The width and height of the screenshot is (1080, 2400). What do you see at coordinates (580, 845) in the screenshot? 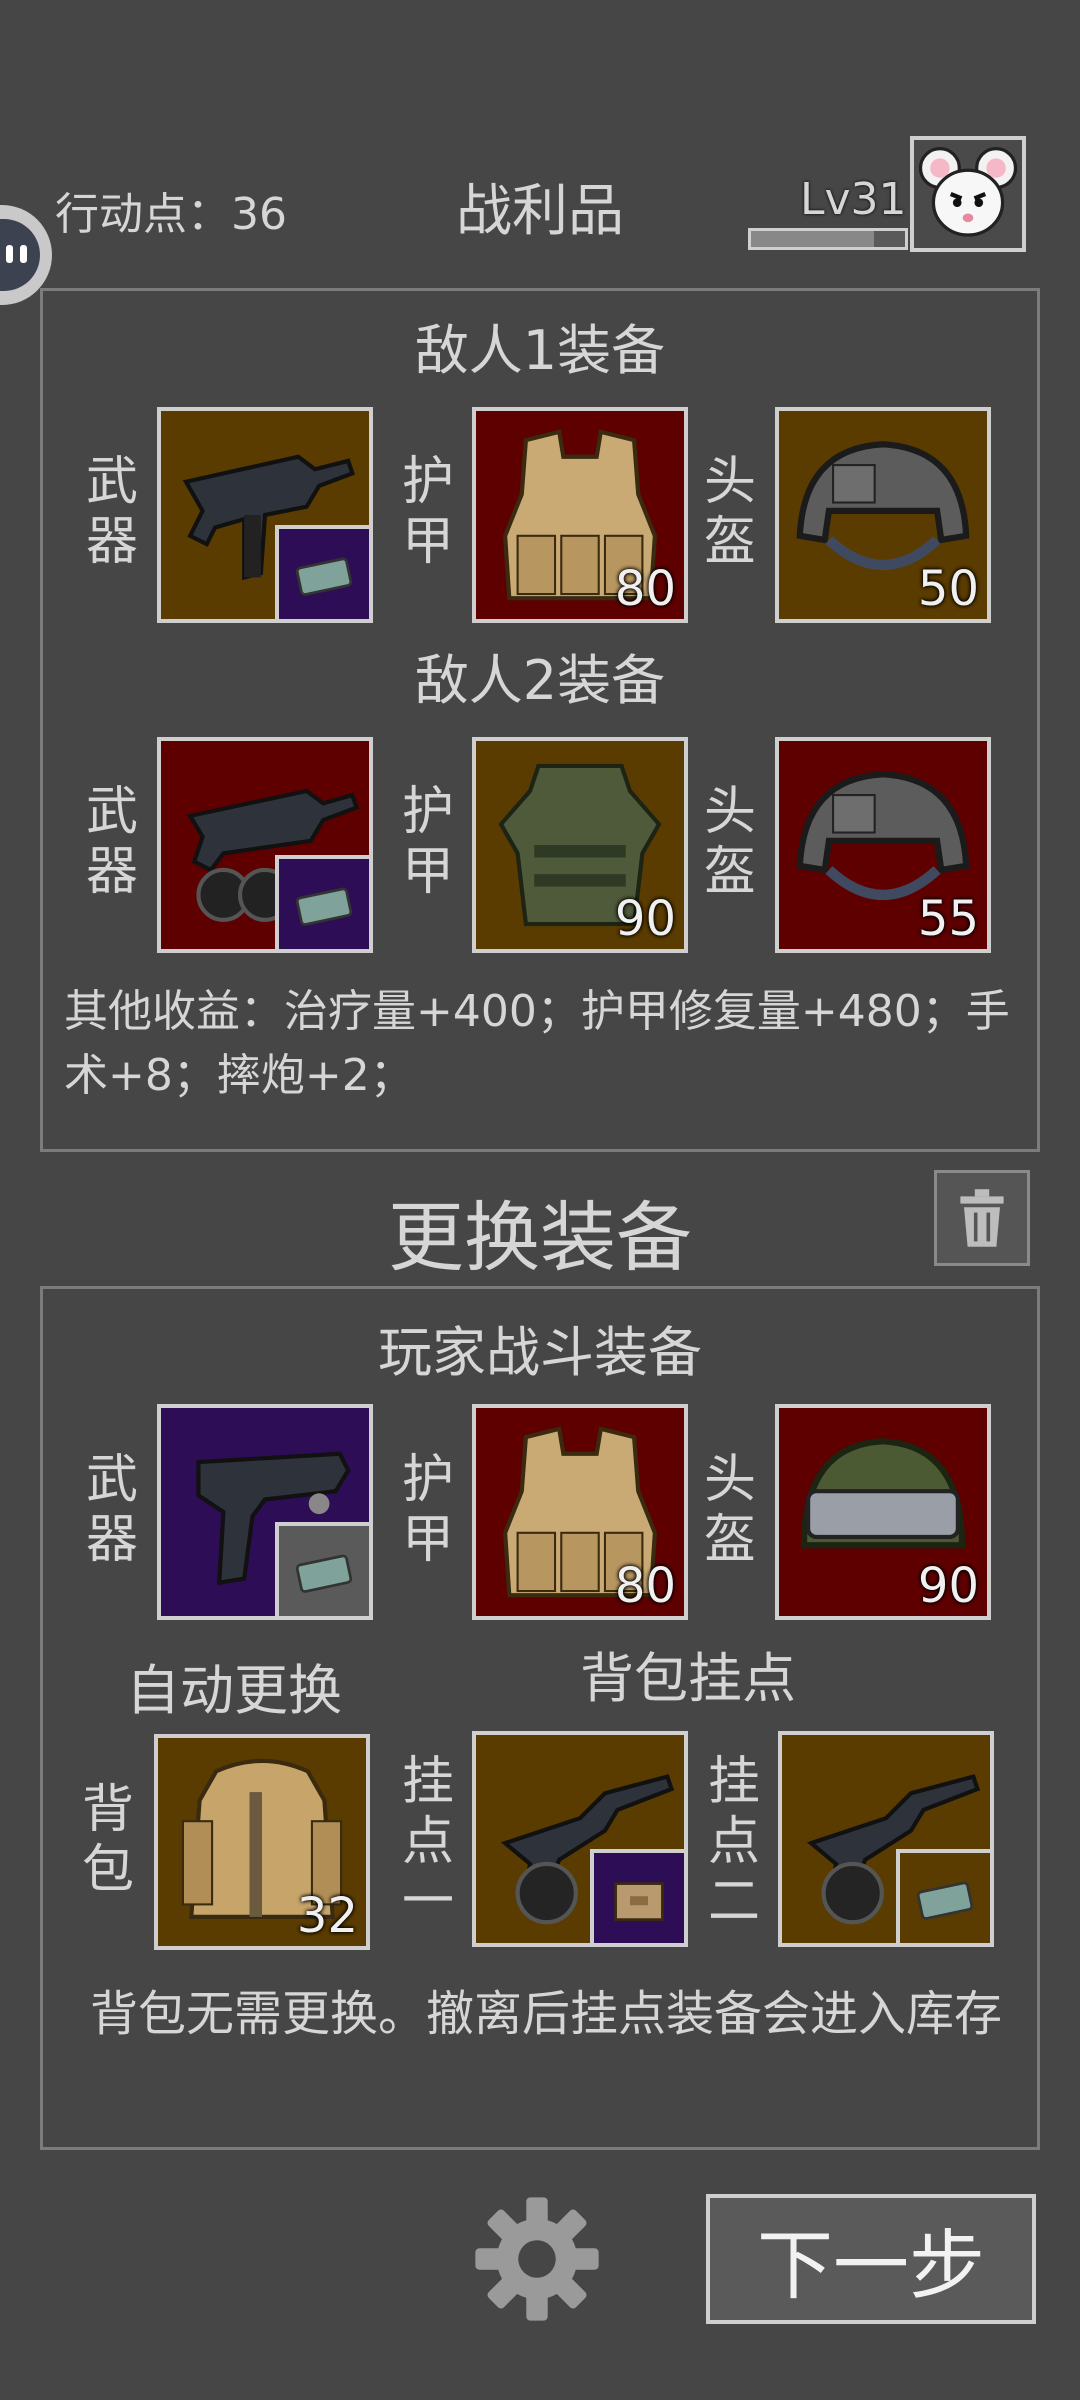
I see `enemy2-armor-slot: 90` at bounding box center [580, 845].